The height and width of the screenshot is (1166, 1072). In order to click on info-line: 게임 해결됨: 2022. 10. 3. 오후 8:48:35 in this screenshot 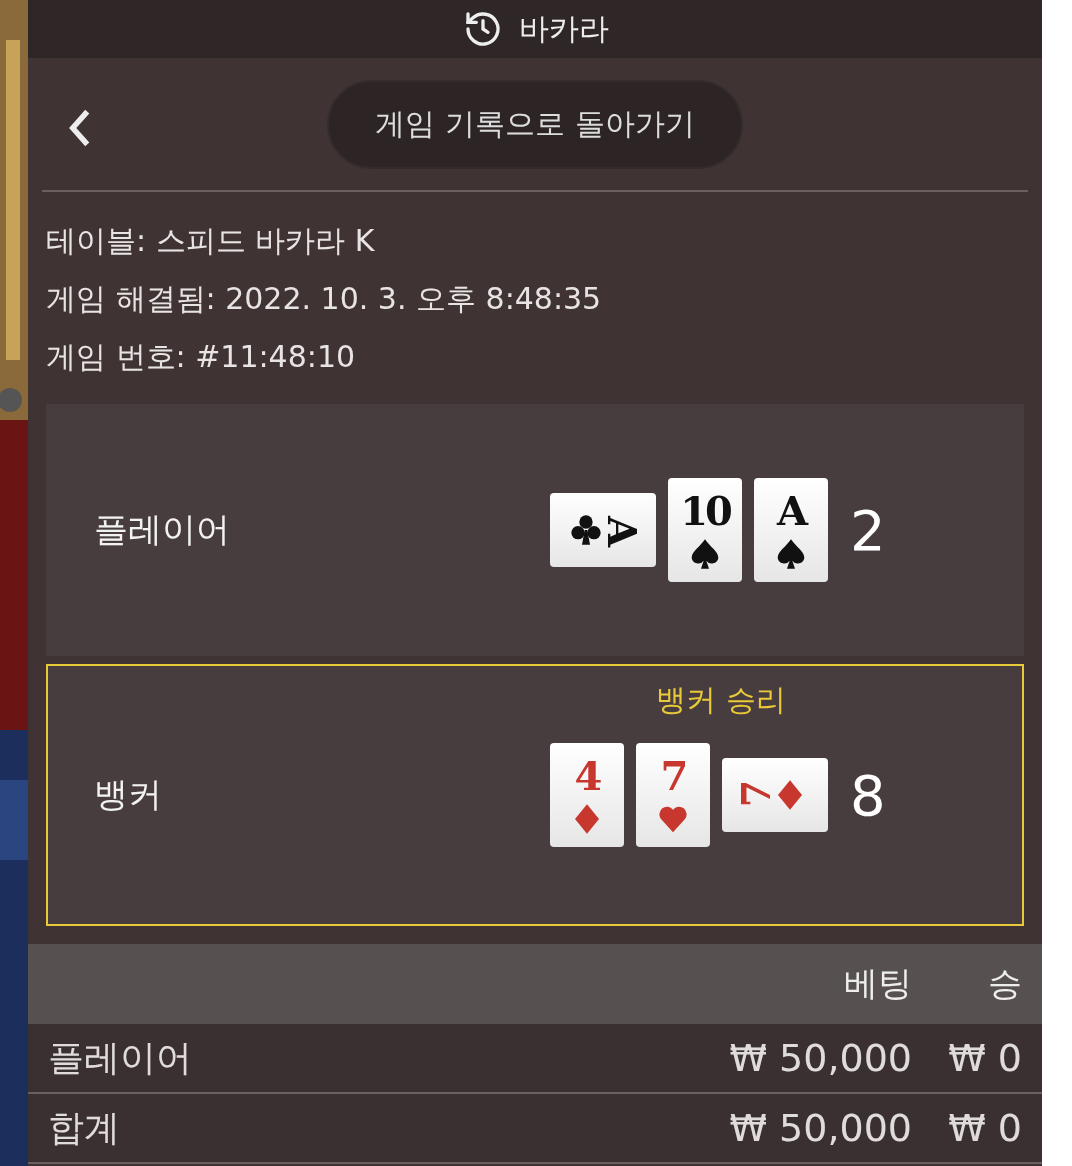, I will do `click(324, 299)`.